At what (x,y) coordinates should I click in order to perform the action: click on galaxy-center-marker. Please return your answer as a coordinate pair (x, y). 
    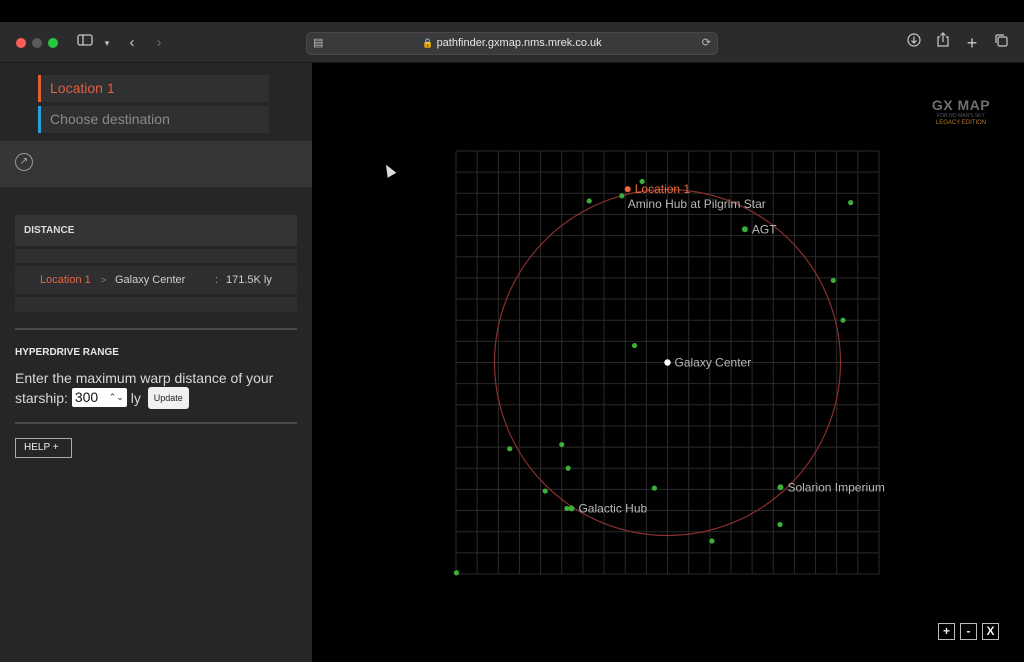
    Looking at the image, I should click on (667, 362).